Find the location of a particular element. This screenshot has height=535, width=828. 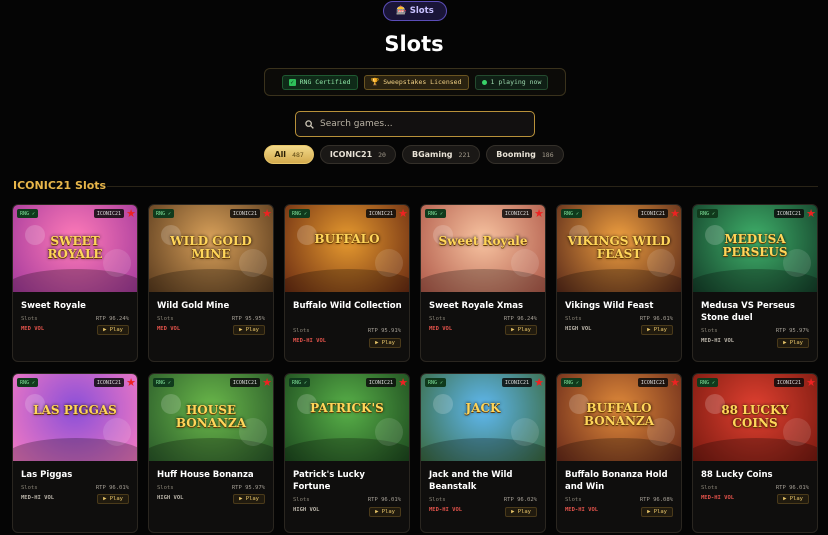

filter-all: All 487 is located at coordinates (289, 154).